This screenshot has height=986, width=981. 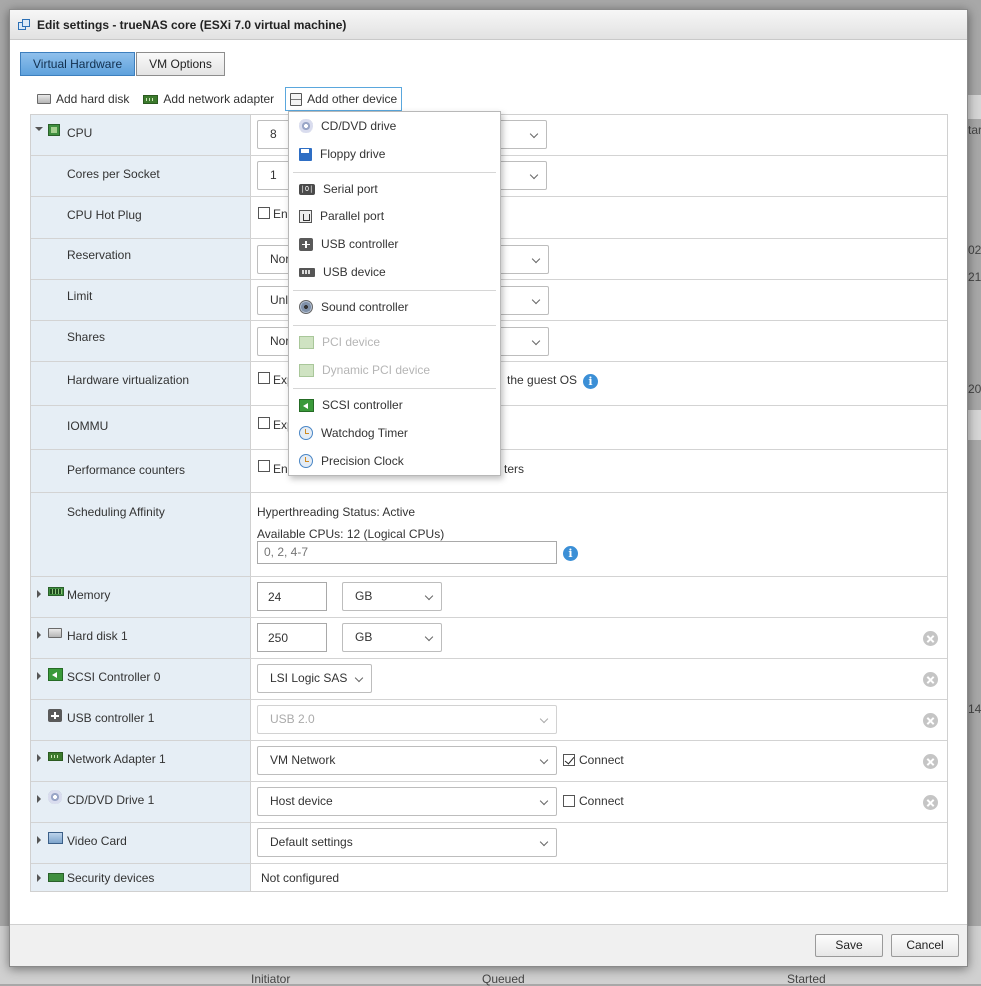 I want to click on memory-icon, so click(x=56, y=591).